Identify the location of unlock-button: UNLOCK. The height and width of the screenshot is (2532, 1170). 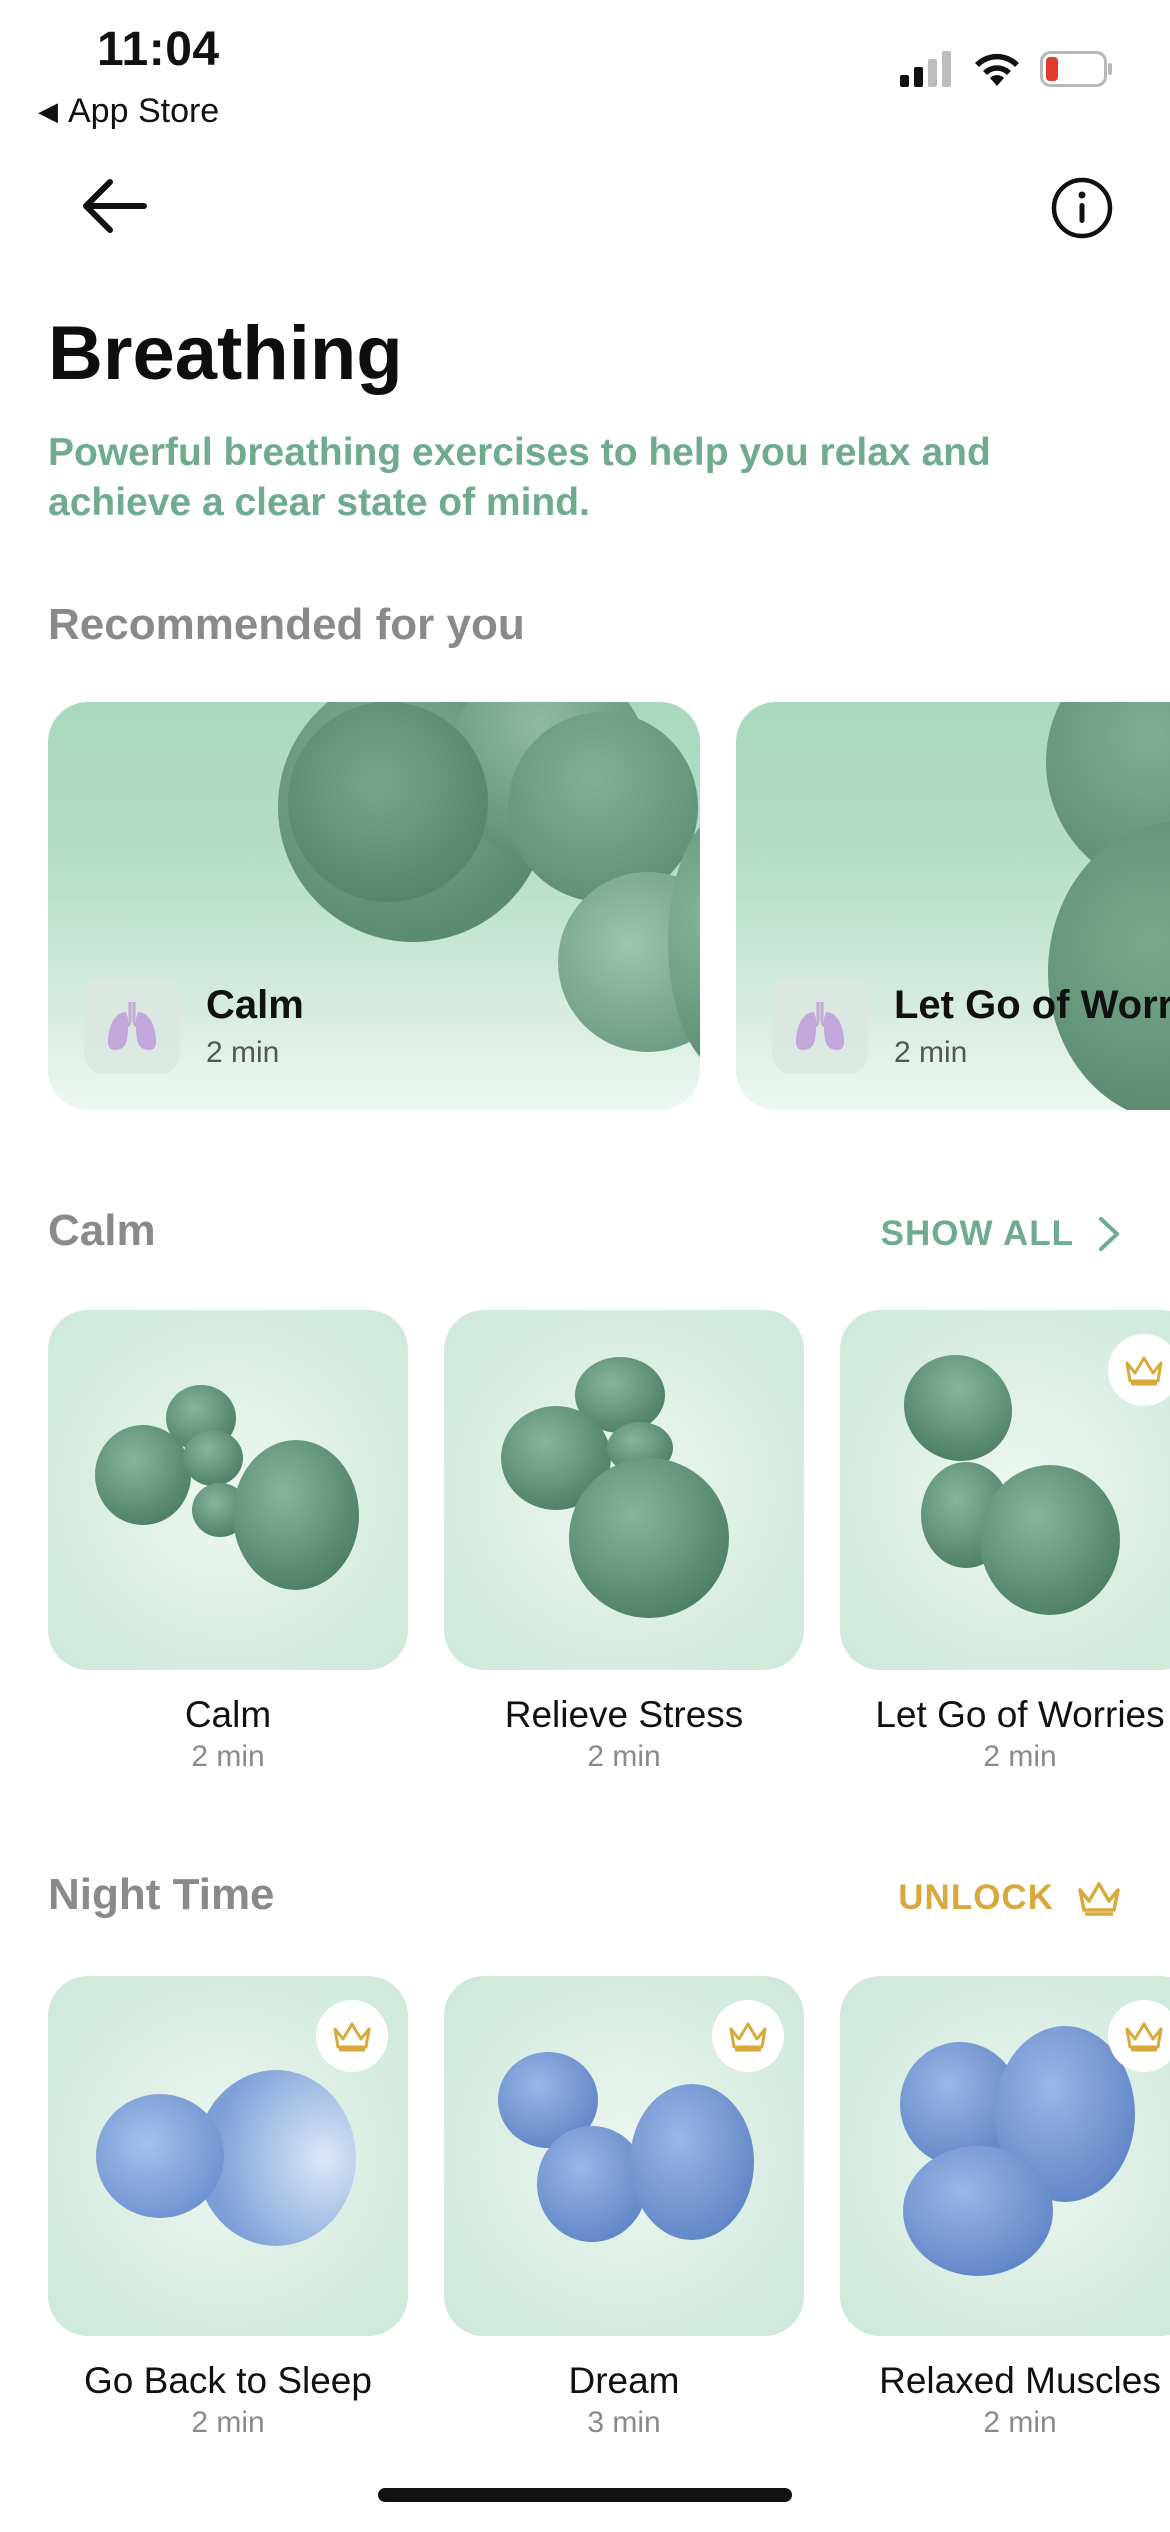
(1010, 1898).